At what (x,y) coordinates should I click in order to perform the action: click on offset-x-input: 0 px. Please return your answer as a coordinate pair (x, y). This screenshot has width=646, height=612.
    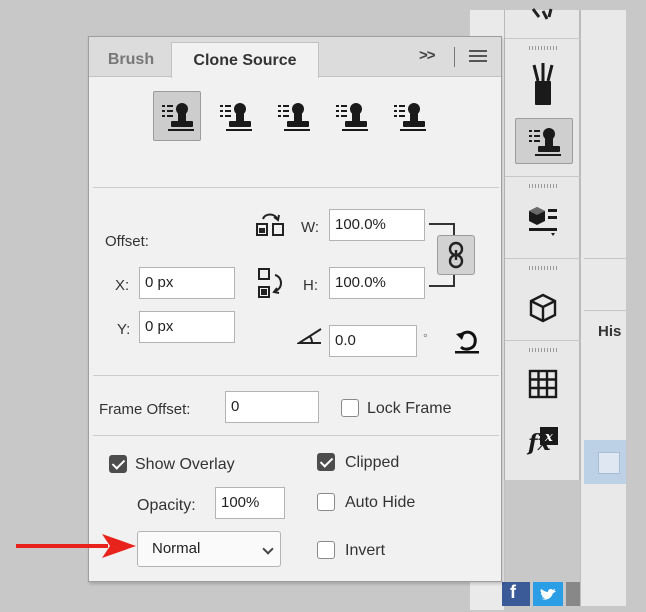
    Looking at the image, I should click on (187, 283).